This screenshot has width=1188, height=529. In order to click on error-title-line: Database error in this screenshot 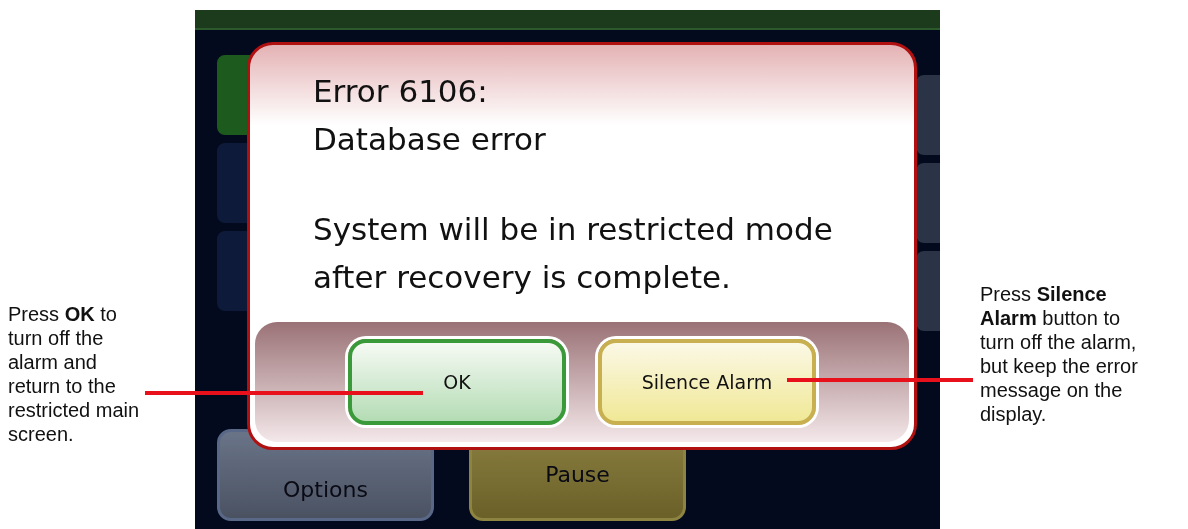, I will do `click(430, 139)`.